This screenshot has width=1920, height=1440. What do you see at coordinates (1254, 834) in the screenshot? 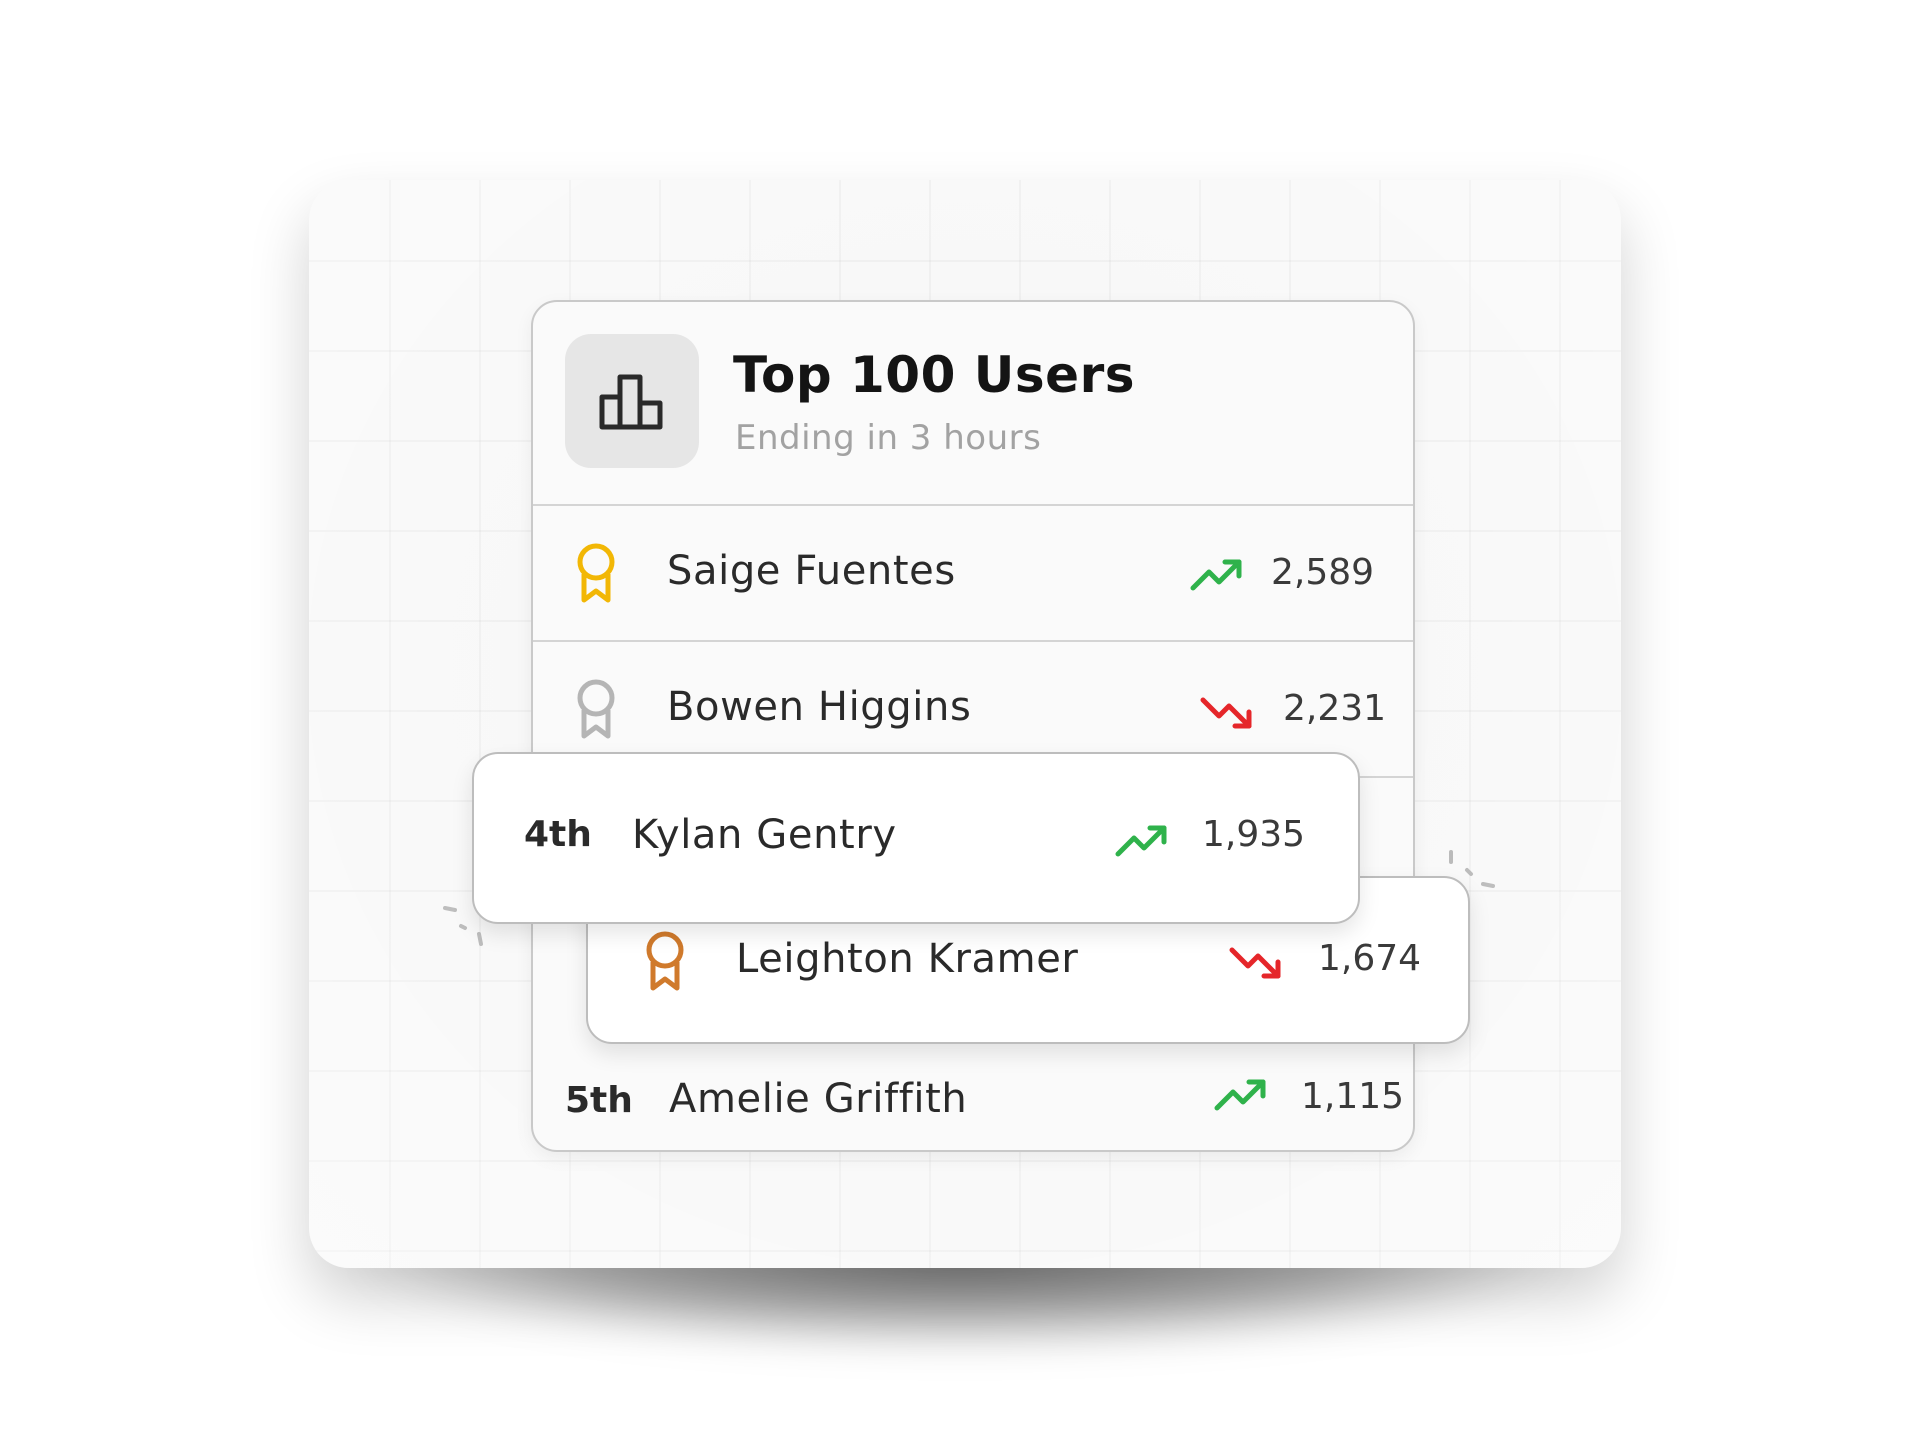
I see `user-score: 1,935` at bounding box center [1254, 834].